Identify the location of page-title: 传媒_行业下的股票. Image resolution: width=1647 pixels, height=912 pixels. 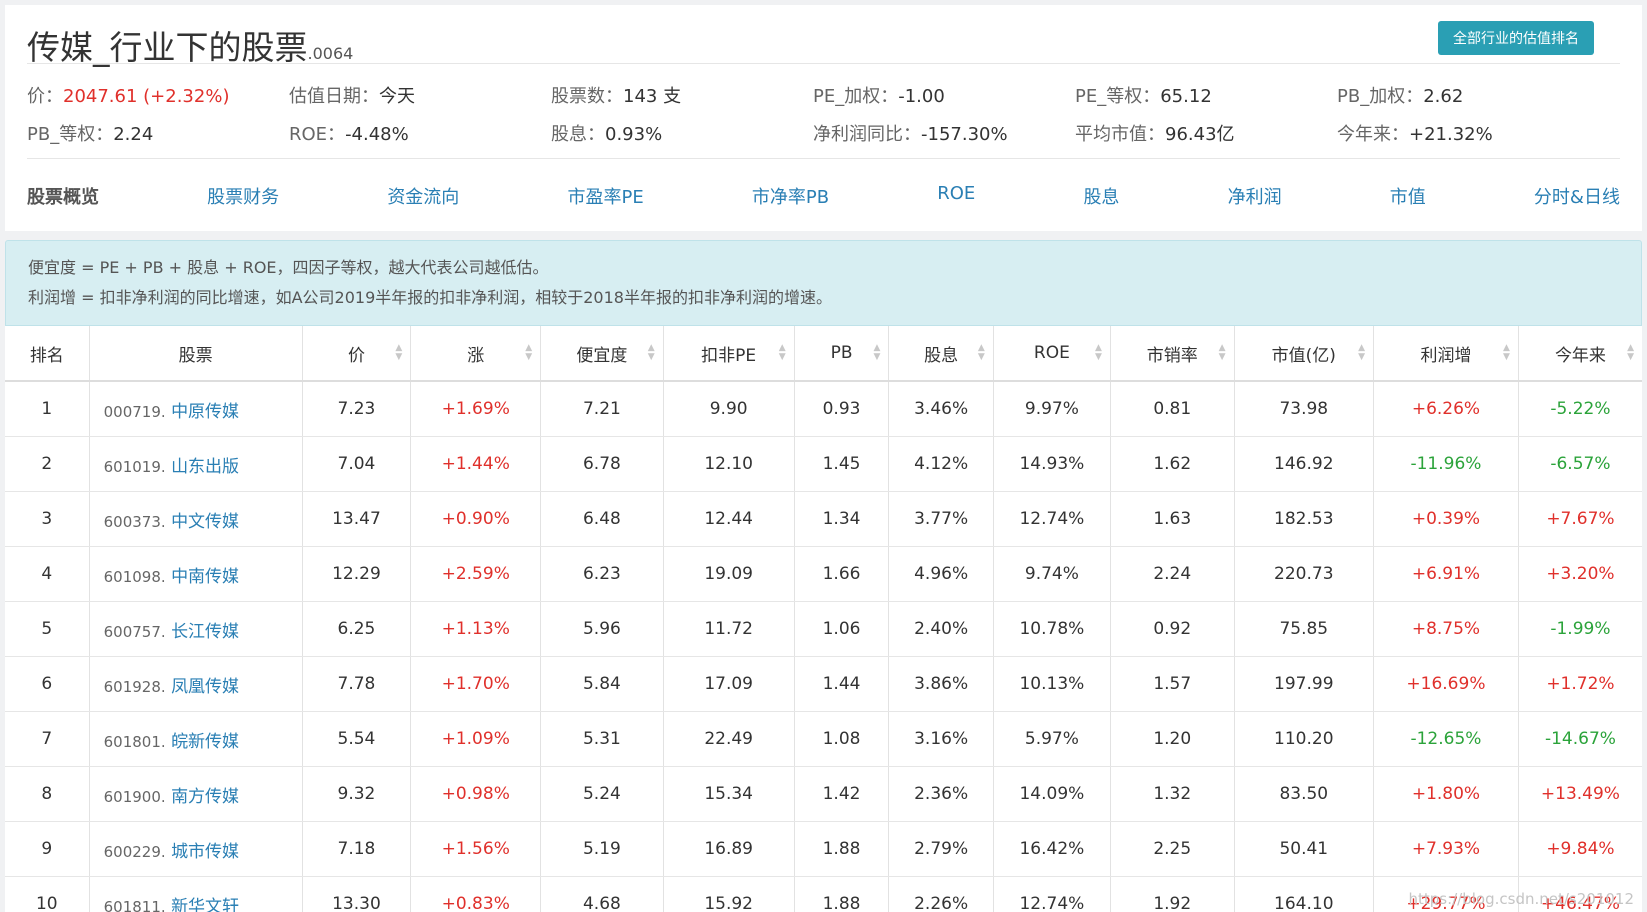
(167, 47).